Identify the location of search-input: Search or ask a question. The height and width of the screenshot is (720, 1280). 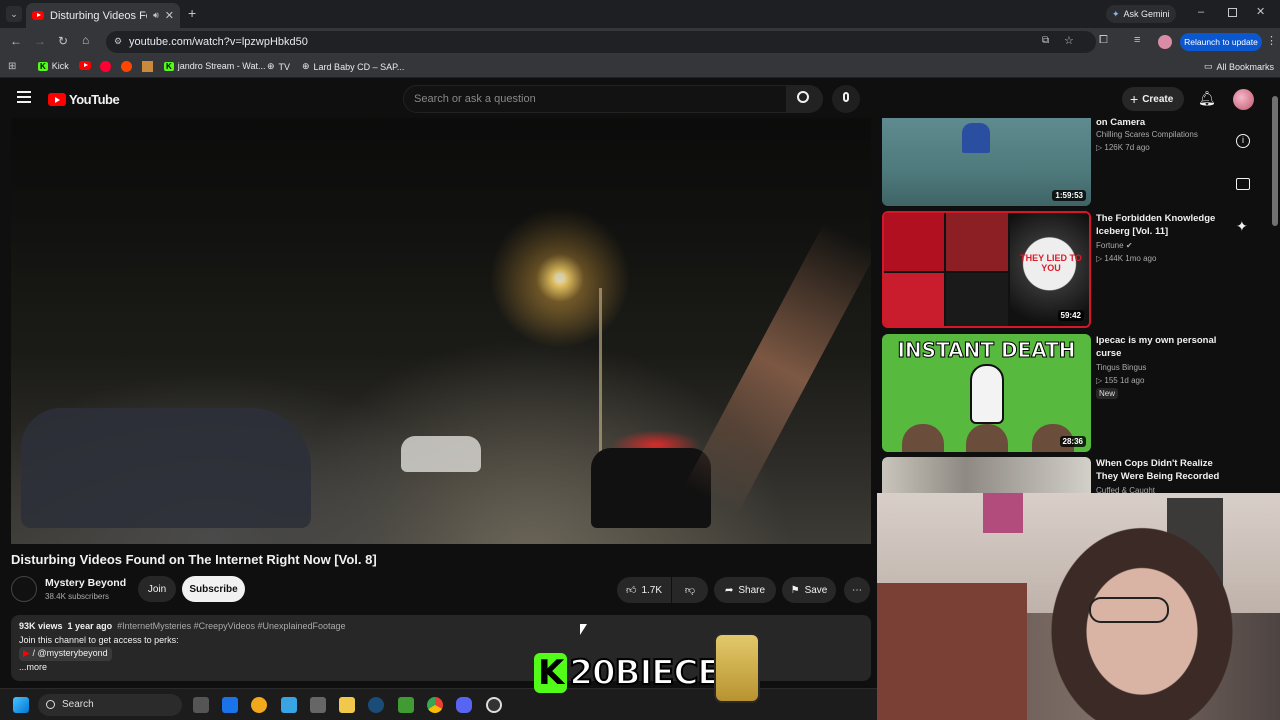
(595, 99).